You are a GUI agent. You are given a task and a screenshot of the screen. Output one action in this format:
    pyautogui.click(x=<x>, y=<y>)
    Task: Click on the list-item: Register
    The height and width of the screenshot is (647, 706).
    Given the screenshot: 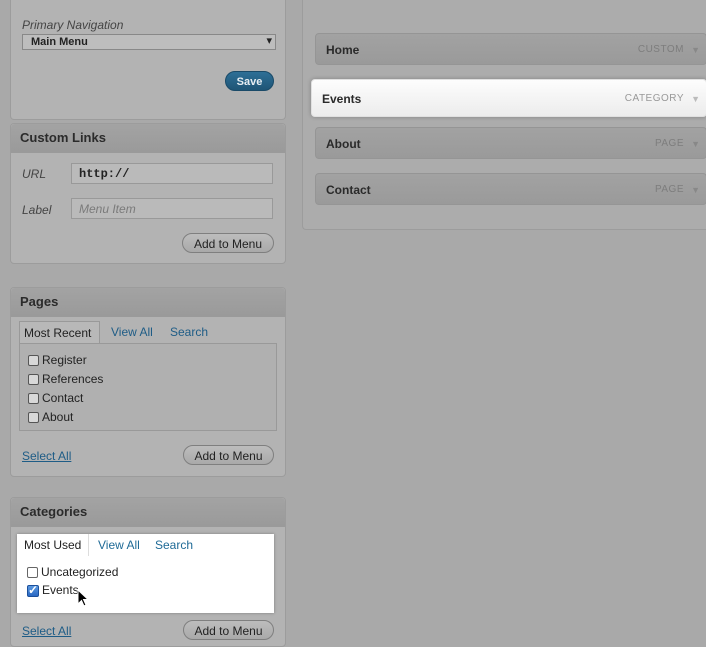 What is the action you would take?
    pyautogui.click(x=57, y=360)
    